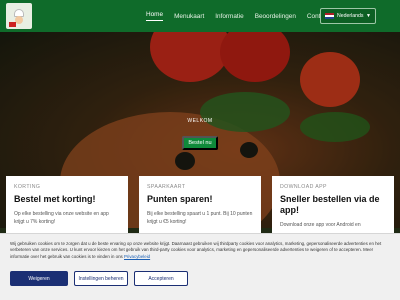  What do you see at coordinates (180, 199) in the screenshot?
I see `card-title: Punten sparen!` at bounding box center [180, 199].